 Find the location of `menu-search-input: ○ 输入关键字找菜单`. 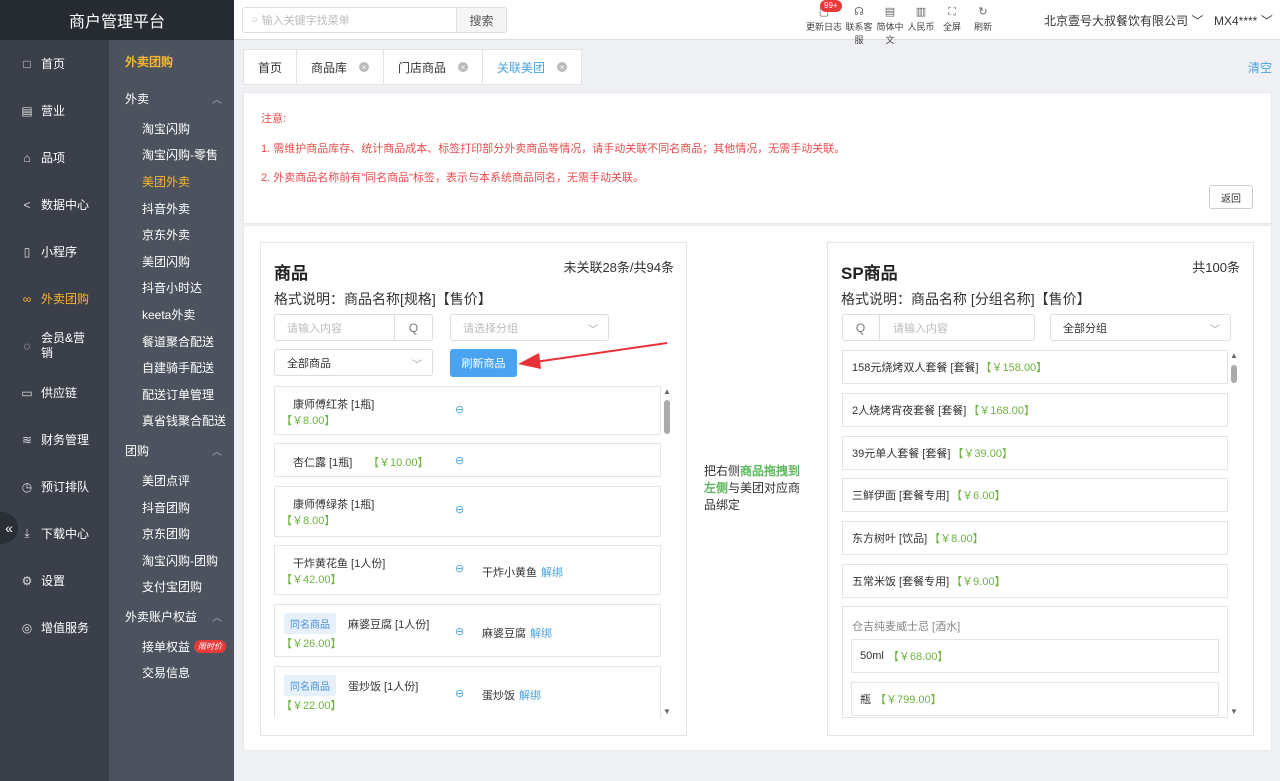

menu-search-input: ○ 输入关键字找菜单 is located at coordinates (349, 20).